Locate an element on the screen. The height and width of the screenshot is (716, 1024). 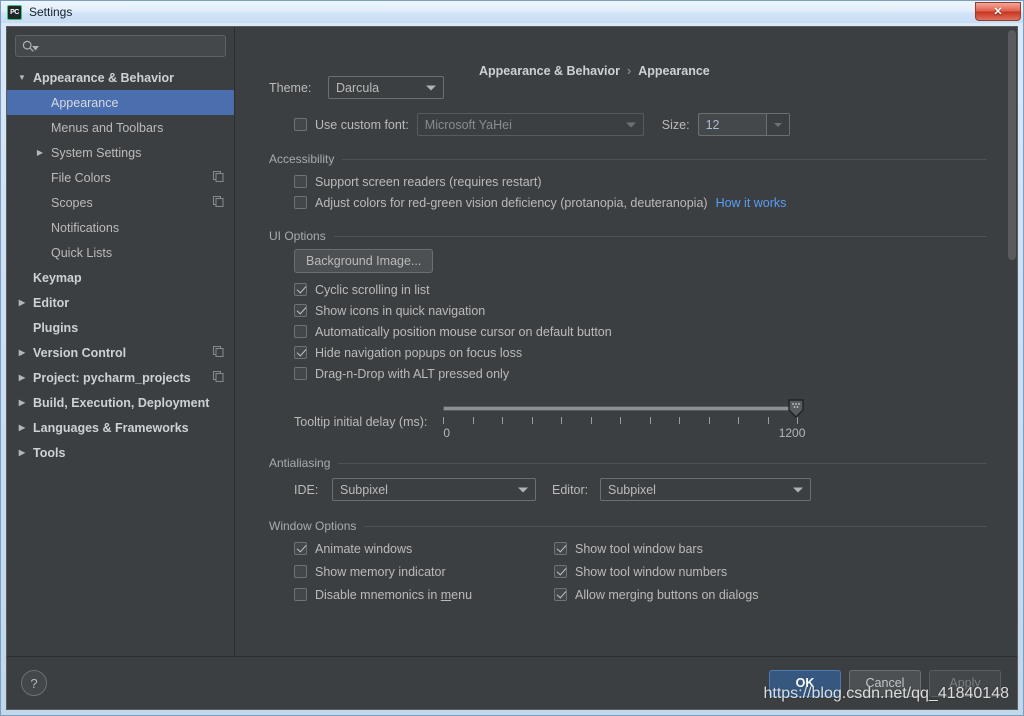
font-size-value: 12 is located at coordinates (732, 124).